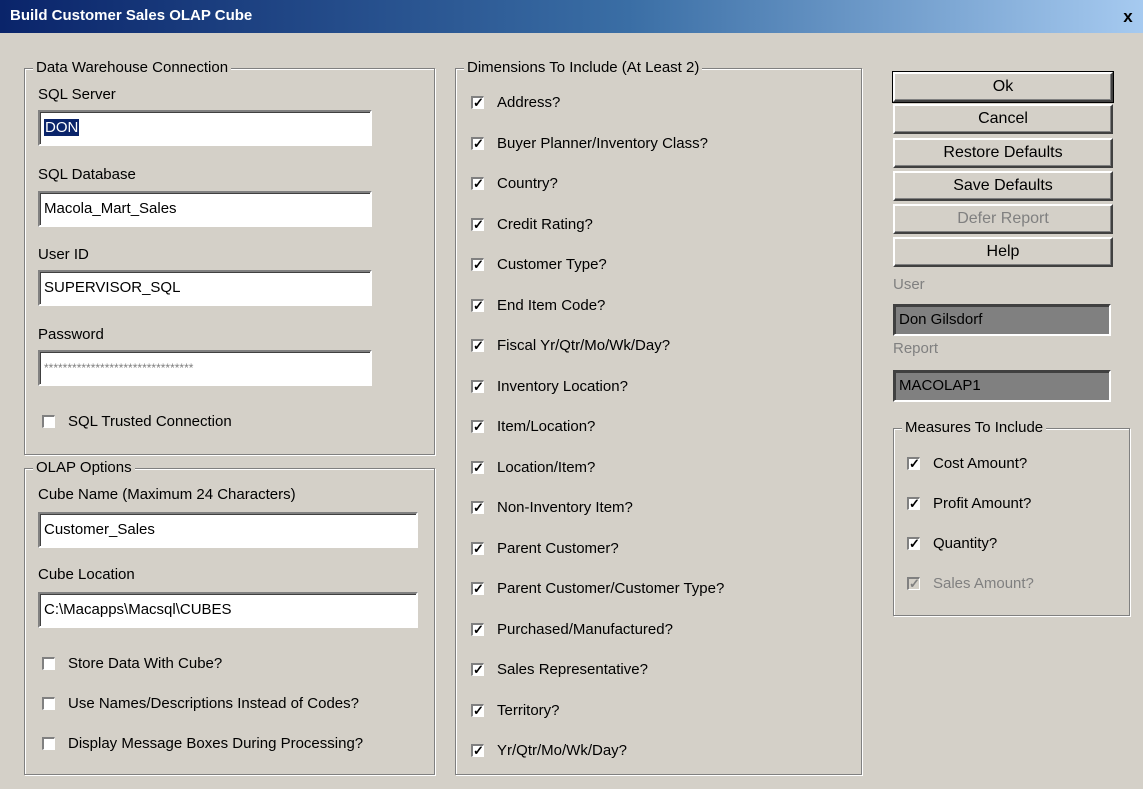 Image resolution: width=1143 pixels, height=789 pixels. I want to click on dimensions-group-title: Dimensions To Include (At Least 2), so click(583, 68).